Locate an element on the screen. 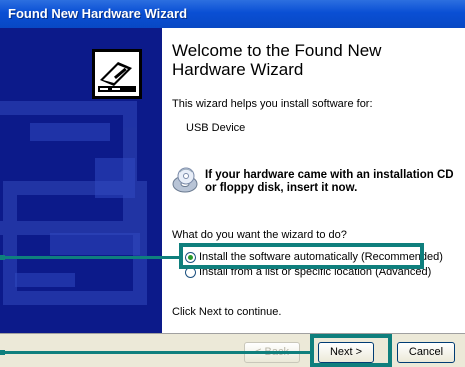 The image size is (465, 367). window-title: Found New Hardware Wizard is located at coordinates (232, 14).